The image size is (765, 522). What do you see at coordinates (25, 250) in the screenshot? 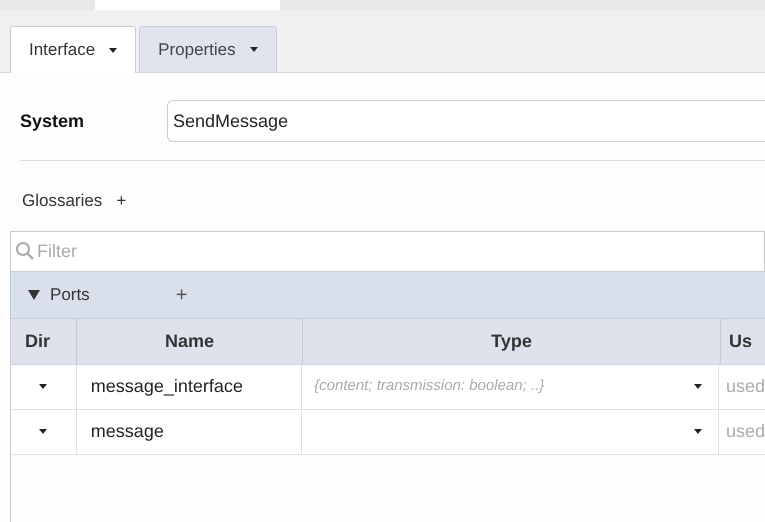
I see `search-icon` at bounding box center [25, 250].